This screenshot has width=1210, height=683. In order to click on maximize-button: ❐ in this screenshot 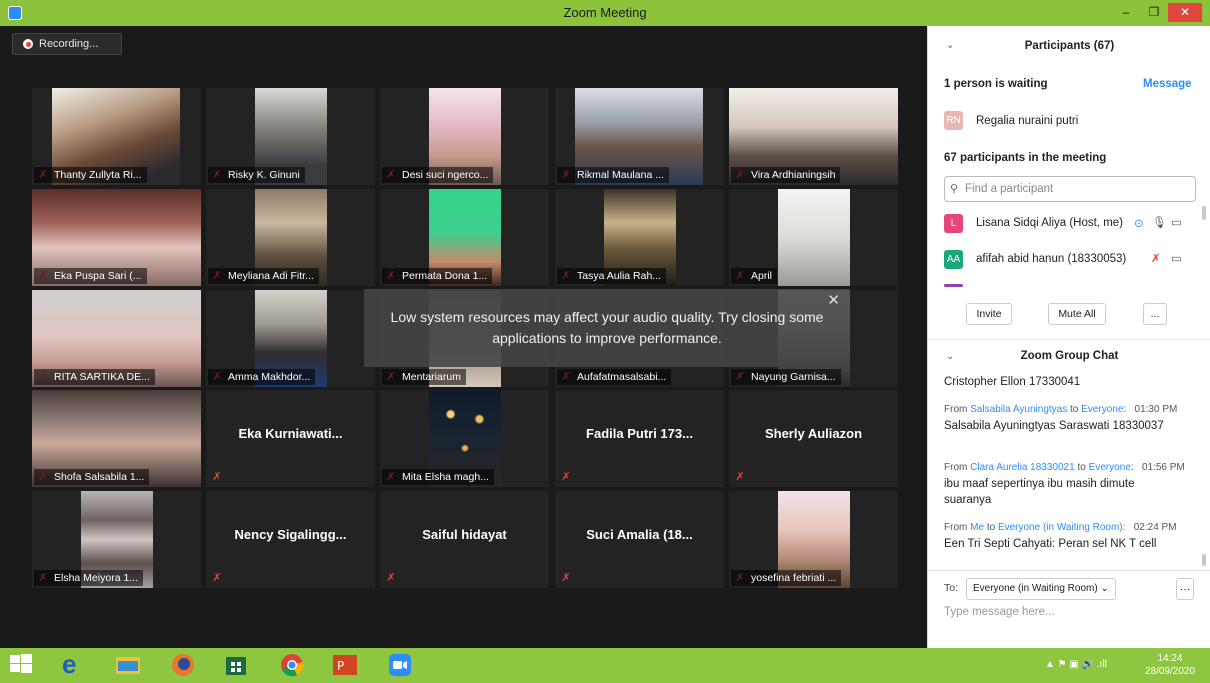, I will do `click(1154, 12)`.